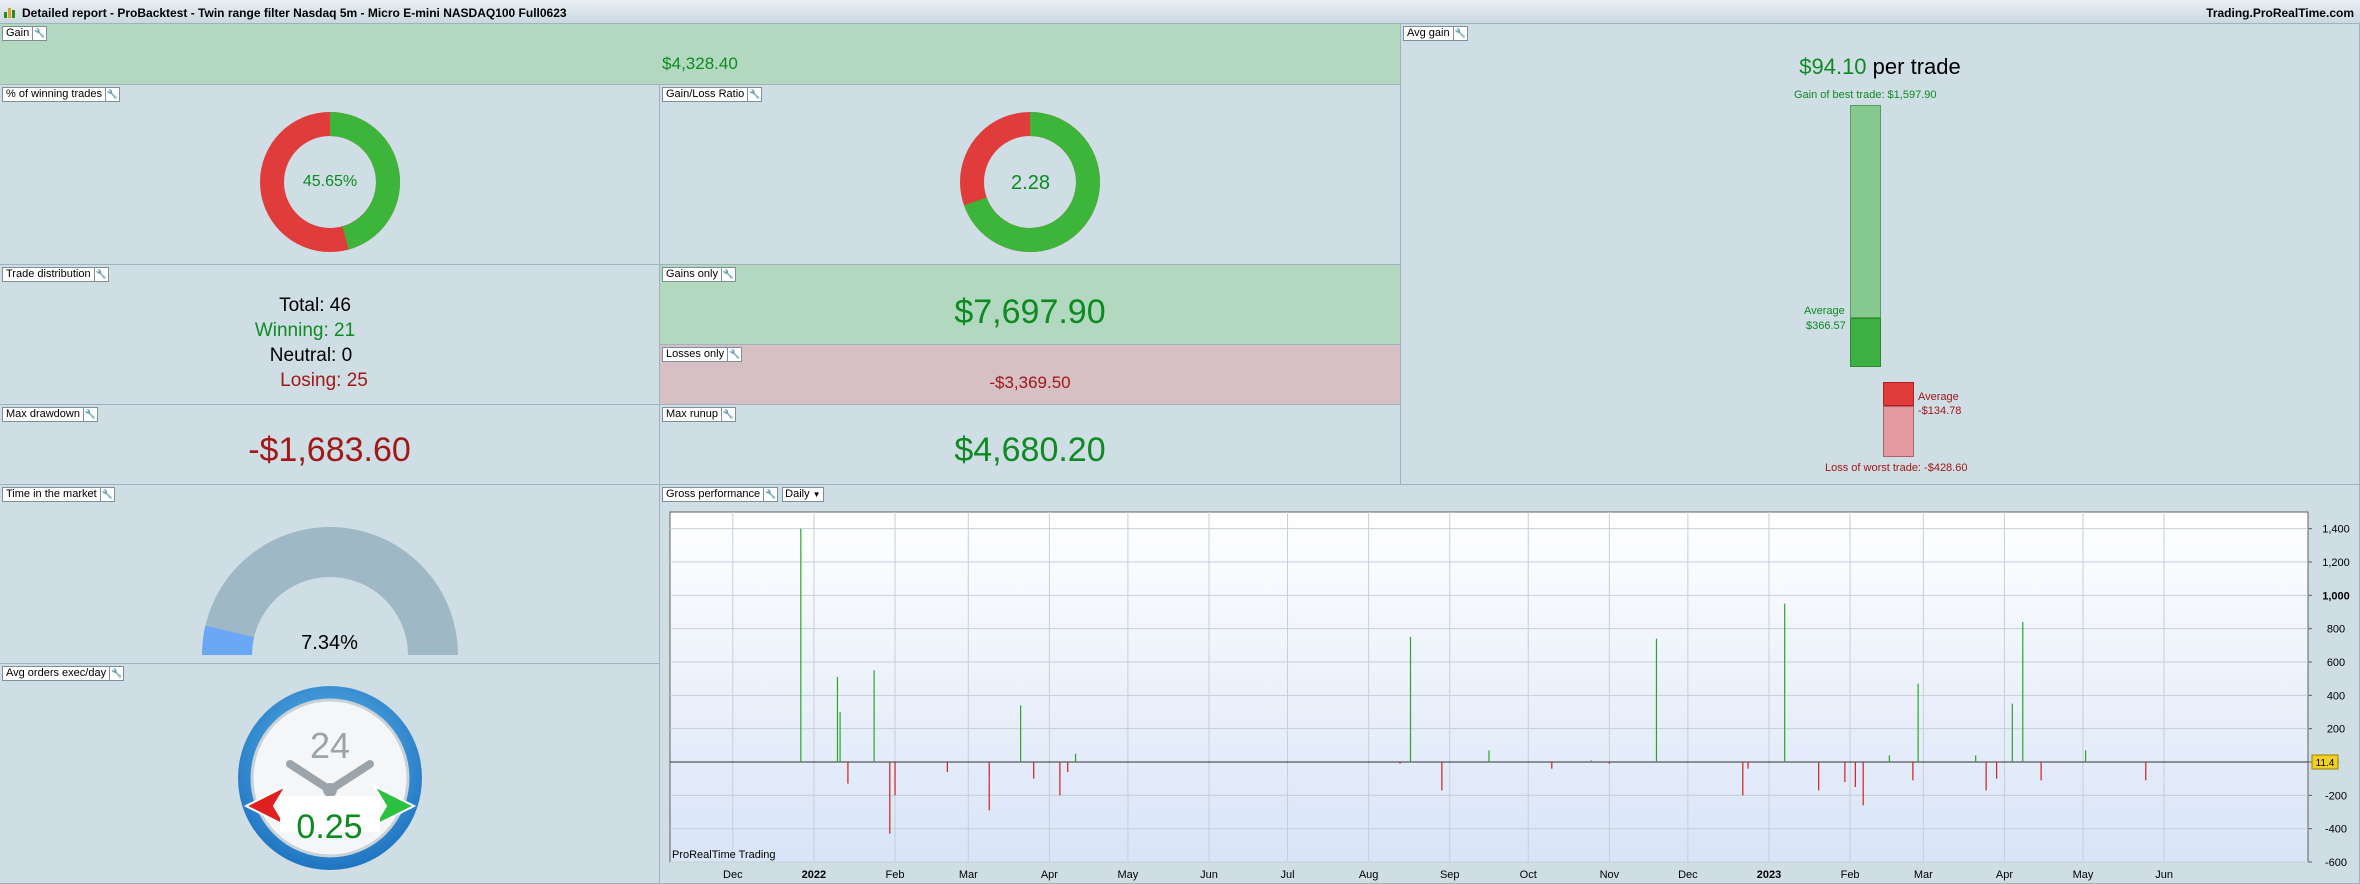 The image size is (2360, 884). What do you see at coordinates (1769, 875) in the screenshot?
I see `x-tick-label: 2023` at bounding box center [1769, 875].